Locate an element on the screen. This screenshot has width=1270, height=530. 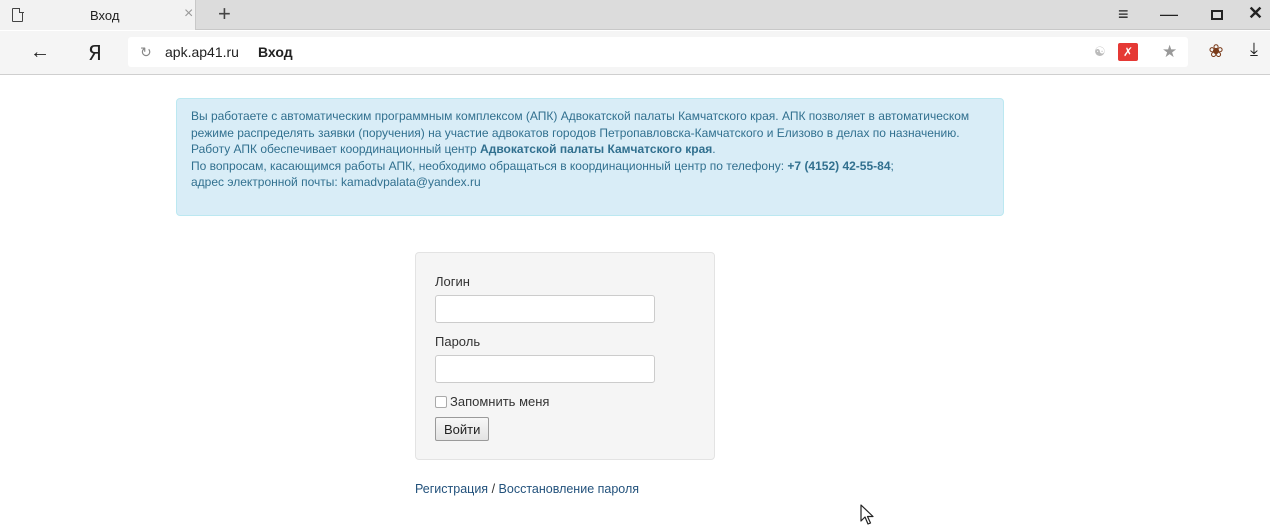
info-email-prefix: адрес электронной почты: is located at coordinates (264, 182).